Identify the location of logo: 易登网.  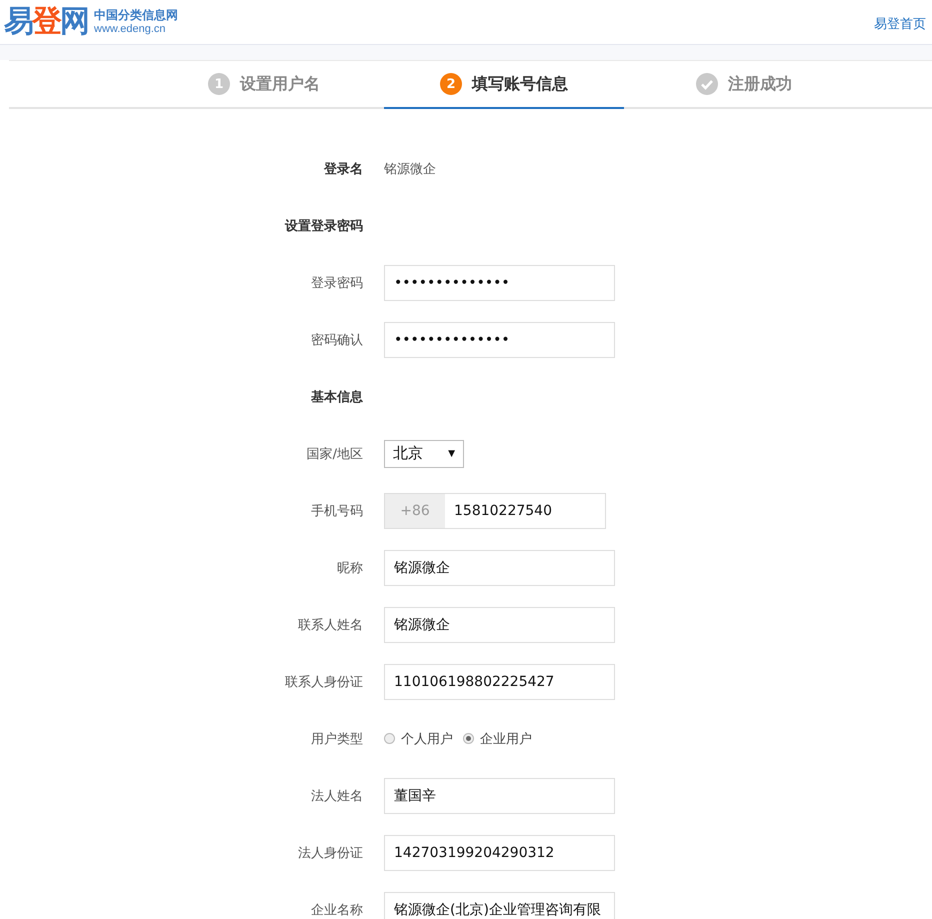
(46, 22).